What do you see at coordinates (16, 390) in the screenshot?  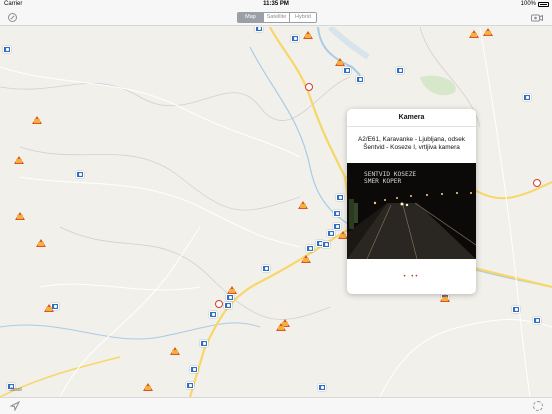 I see `map-place-label: Jesol` at bounding box center [16, 390].